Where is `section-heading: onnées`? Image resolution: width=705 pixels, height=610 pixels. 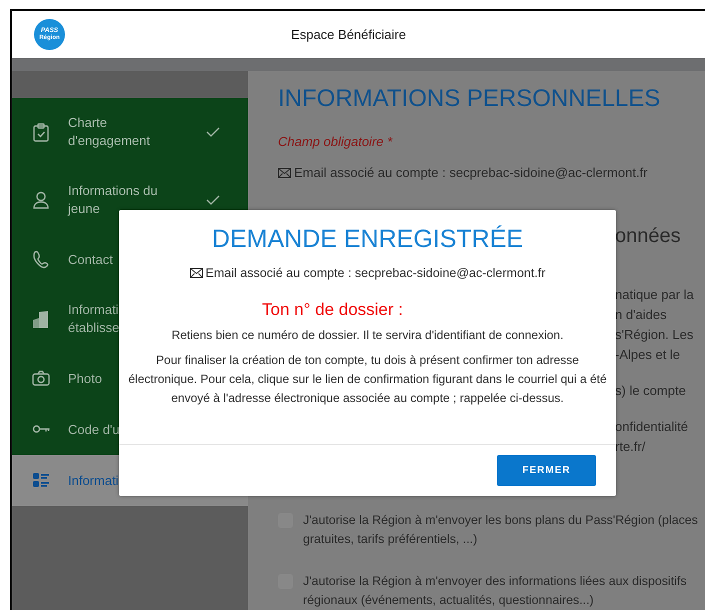 section-heading: onnées is located at coordinates (648, 236).